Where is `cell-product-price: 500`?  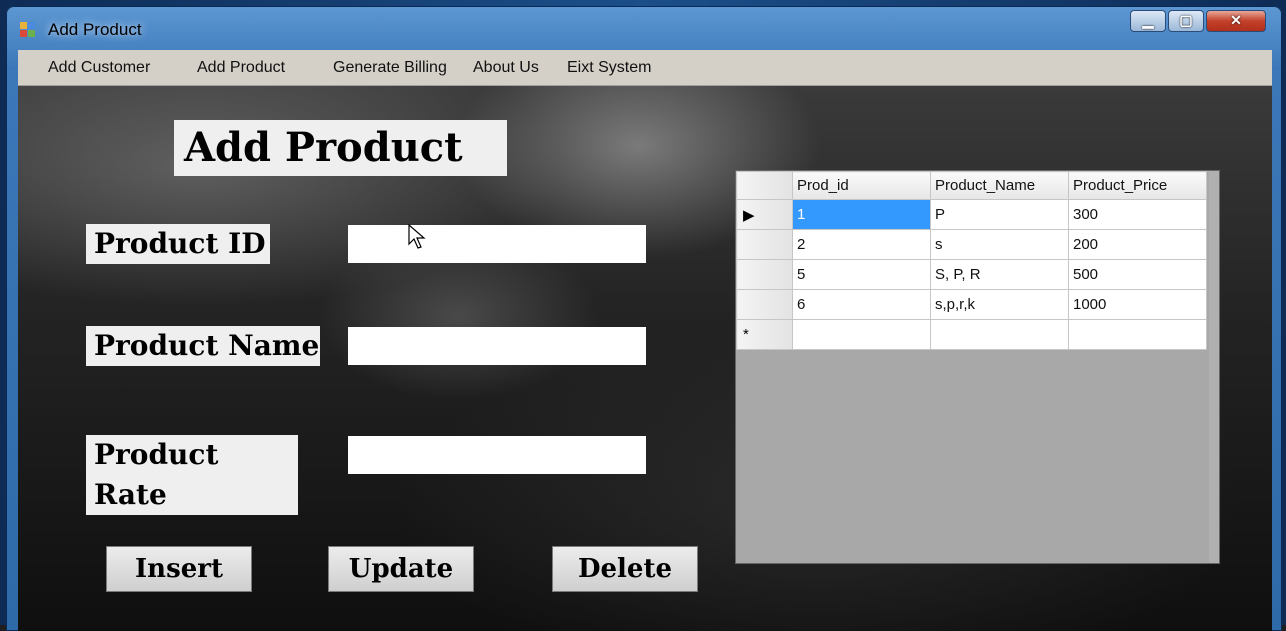
cell-product-price: 500 is located at coordinates (1137, 274).